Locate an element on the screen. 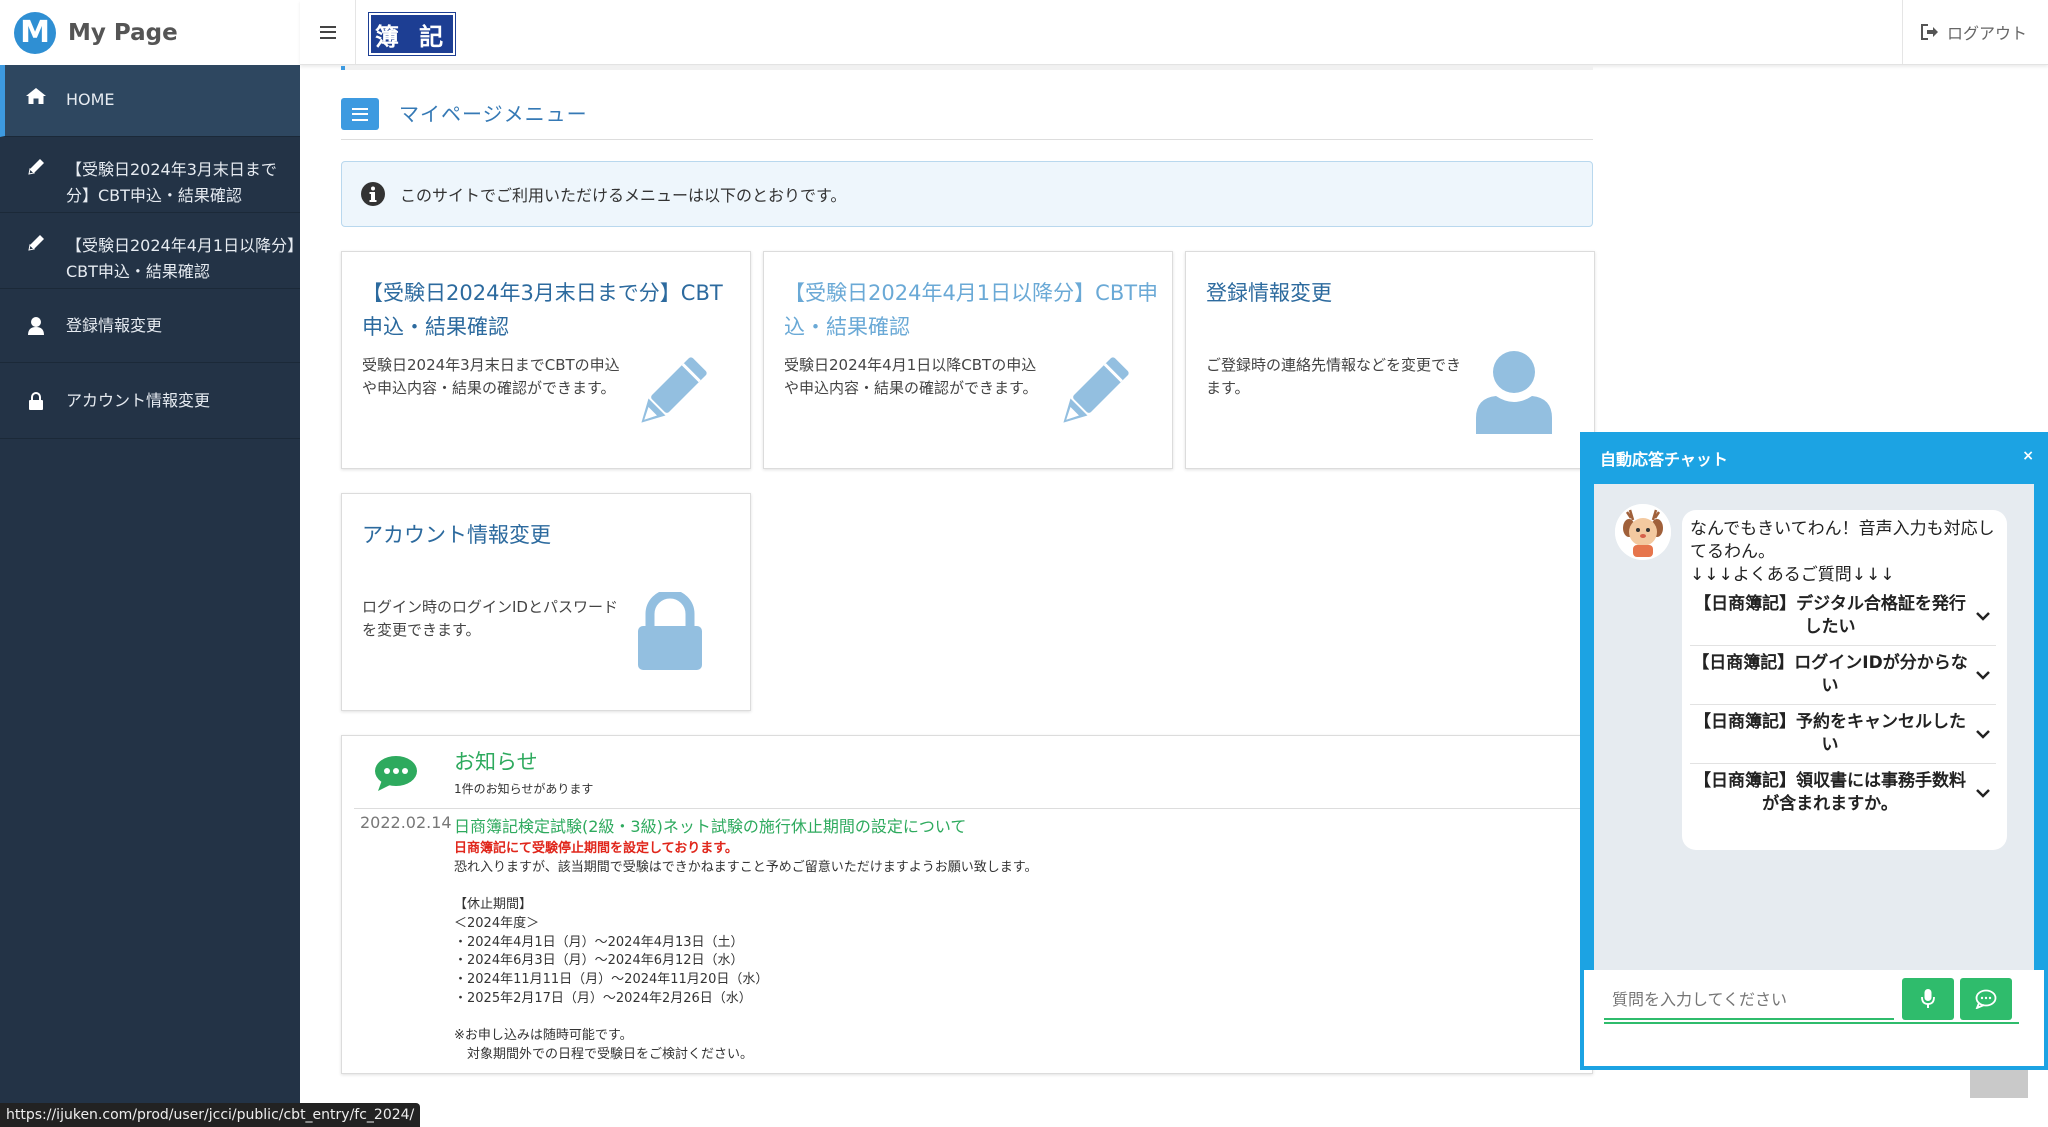 The width and height of the screenshot is (2048, 1127). faq-item: 【日商簿記】領収書には事務手数料が含まれますか。 is located at coordinates (1843, 793).